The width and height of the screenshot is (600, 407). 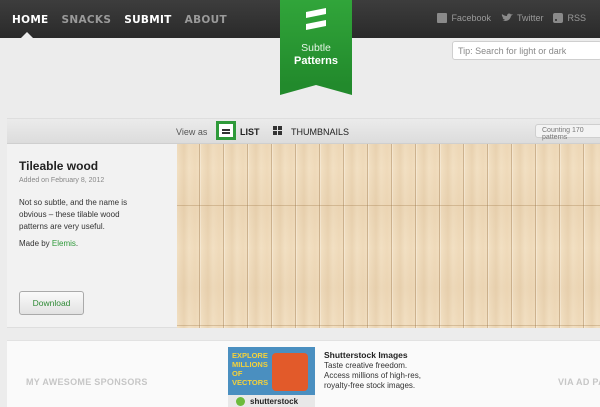 I want to click on ad-line-2: Access millions of high-res,, so click(x=372, y=375).